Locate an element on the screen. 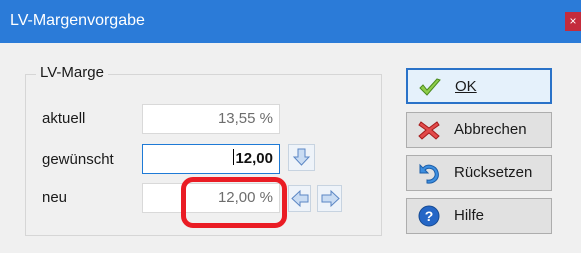  close-button: × is located at coordinates (573, 21).